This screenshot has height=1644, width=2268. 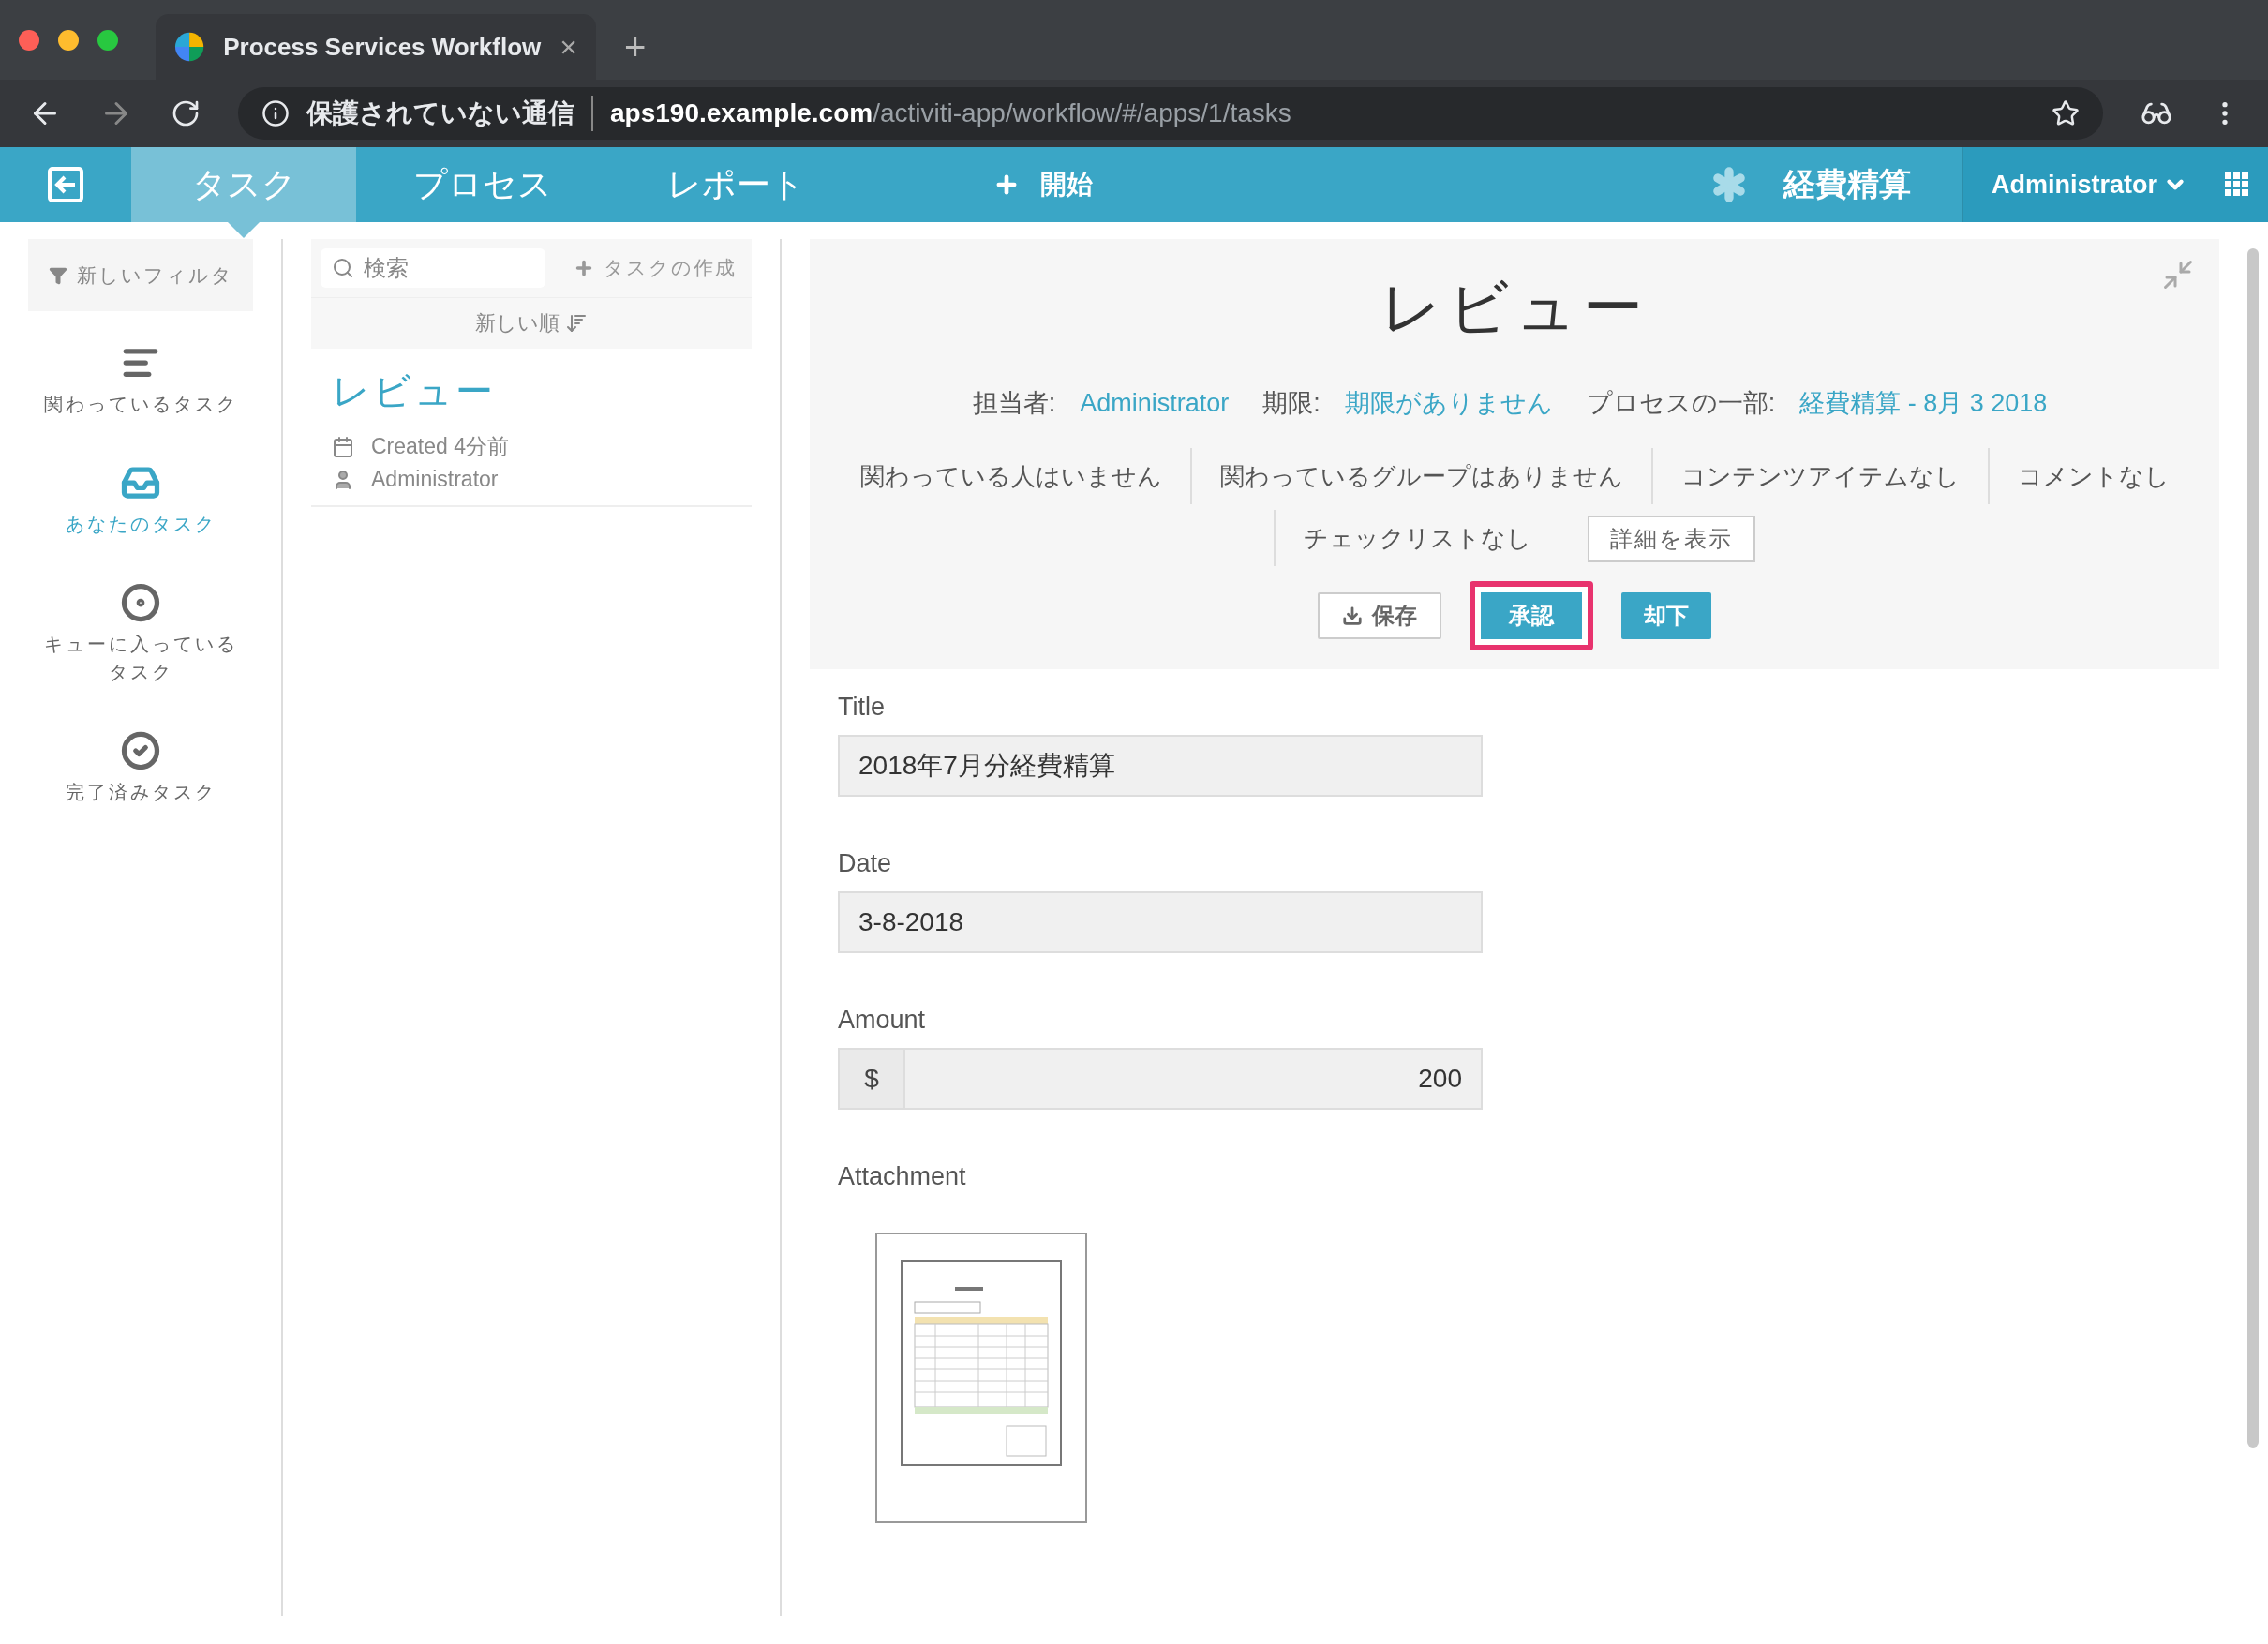 I want to click on action-button: 却下, so click(x=1666, y=615).